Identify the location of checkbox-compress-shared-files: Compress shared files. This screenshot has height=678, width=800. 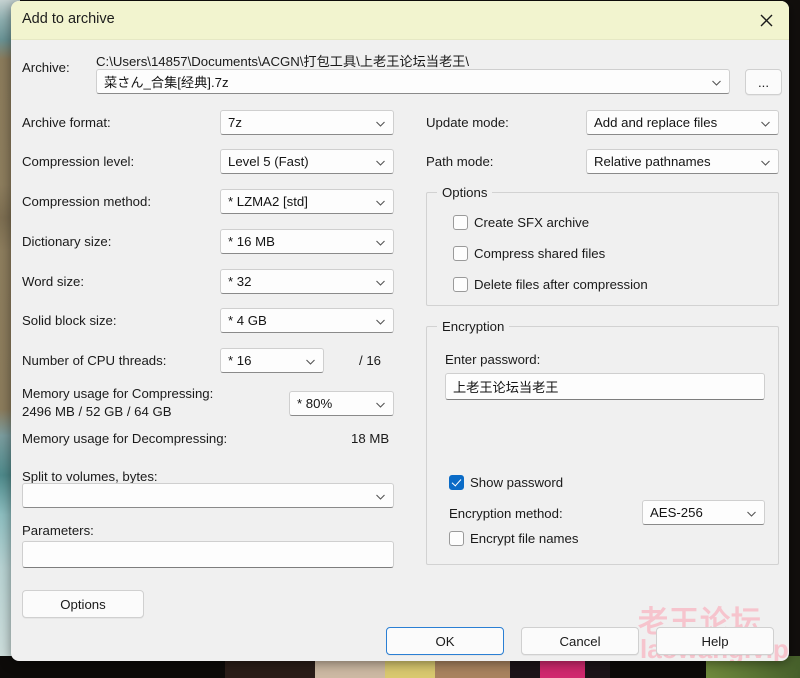
(529, 253).